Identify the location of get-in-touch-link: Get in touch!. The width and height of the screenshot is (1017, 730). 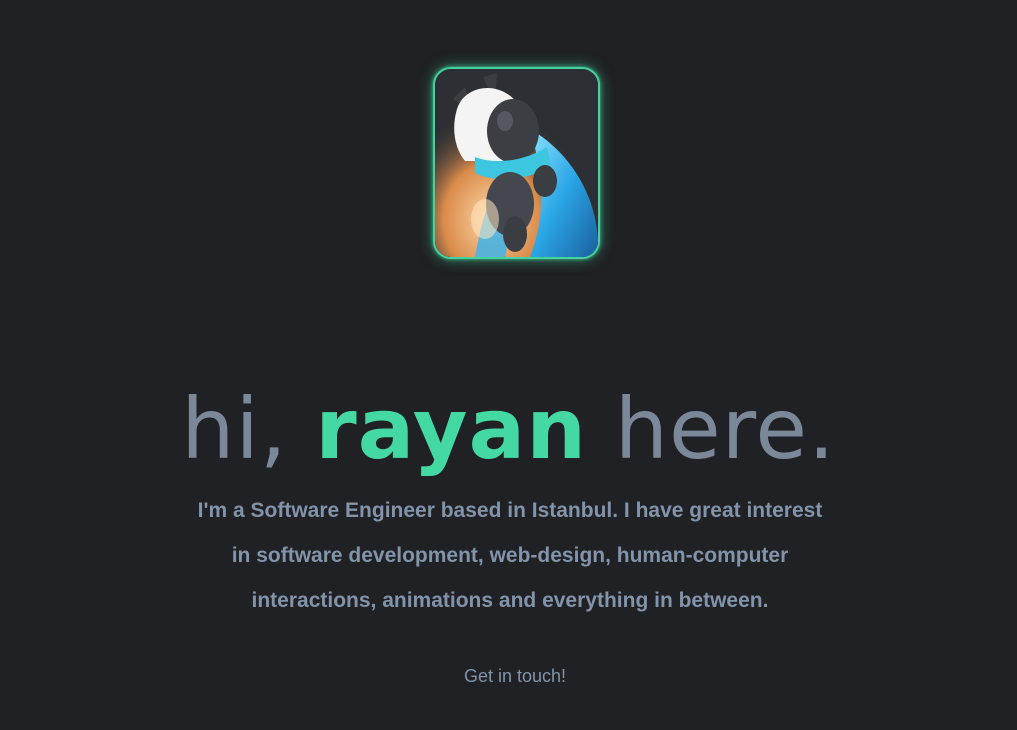
(515, 676).